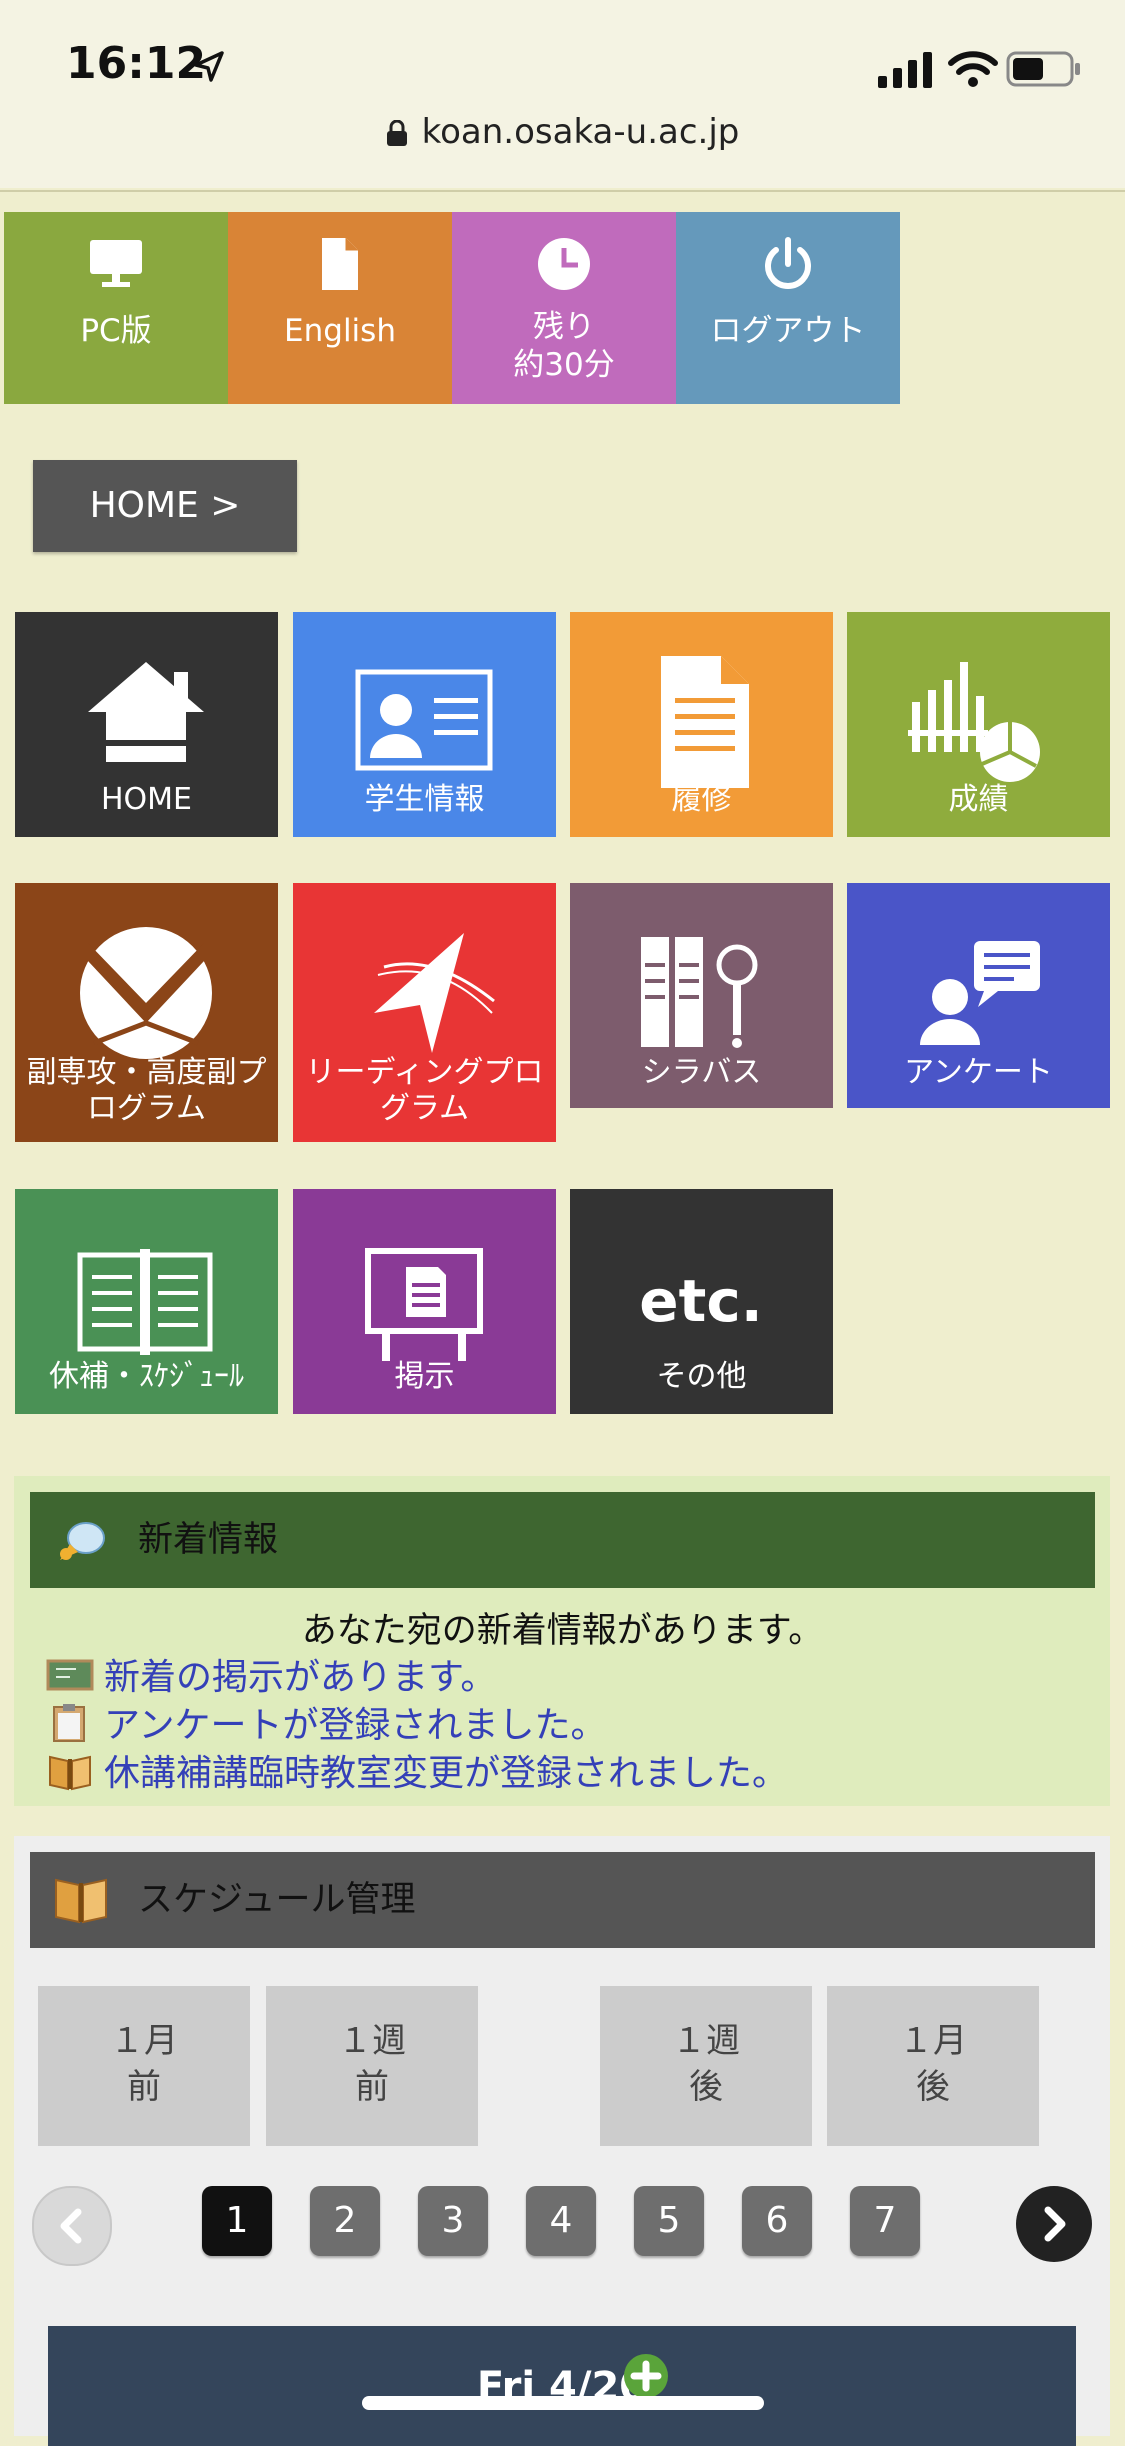 The height and width of the screenshot is (2446, 1125). Describe the element at coordinates (146, 1090) in the screenshot. I see `tile-minor-program-label: 副専攻・高度副プ ログラム` at that location.